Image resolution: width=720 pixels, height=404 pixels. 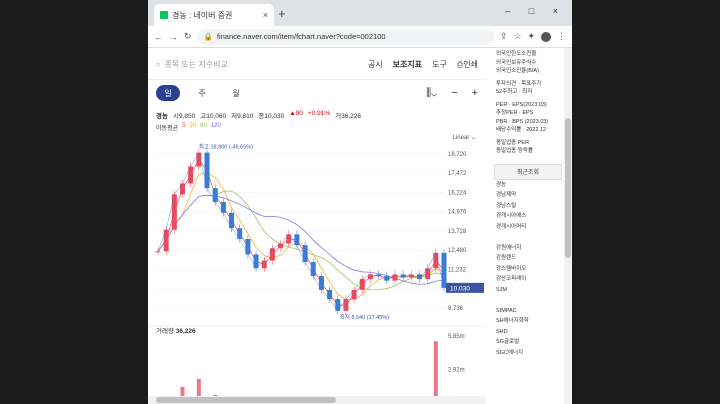 What do you see at coordinates (164, 15) in the screenshot?
I see `naver-favicon-icon` at bounding box center [164, 15].